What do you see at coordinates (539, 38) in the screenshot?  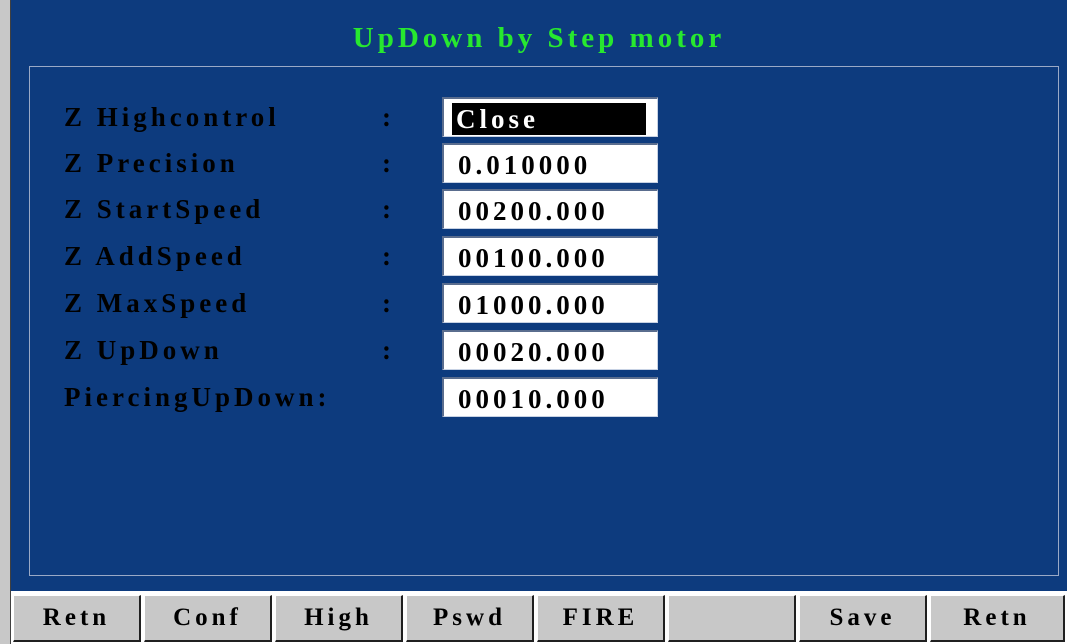 I see `window-title: UpDown by Step motor` at bounding box center [539, 38].